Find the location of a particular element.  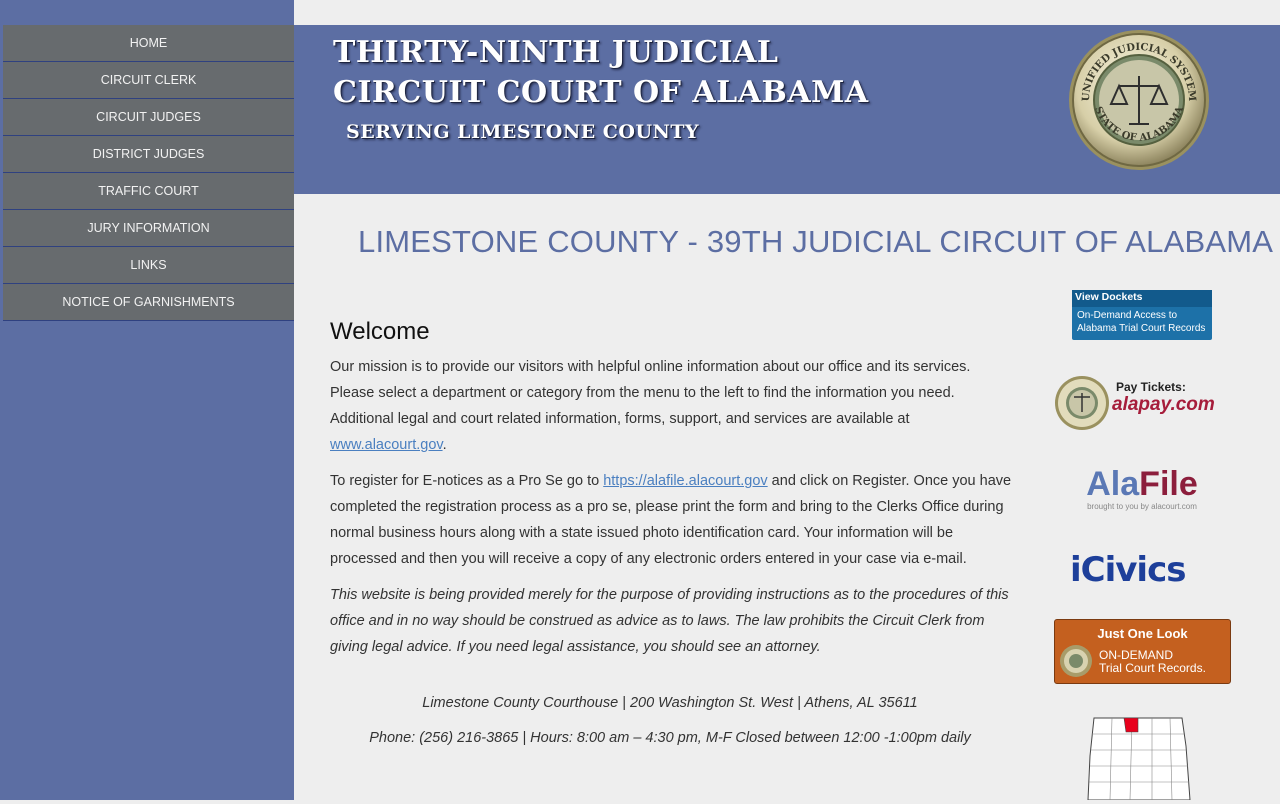

nav-circuit-judges: CIRCUIT JUDGES is located at coordinates (148, 117).